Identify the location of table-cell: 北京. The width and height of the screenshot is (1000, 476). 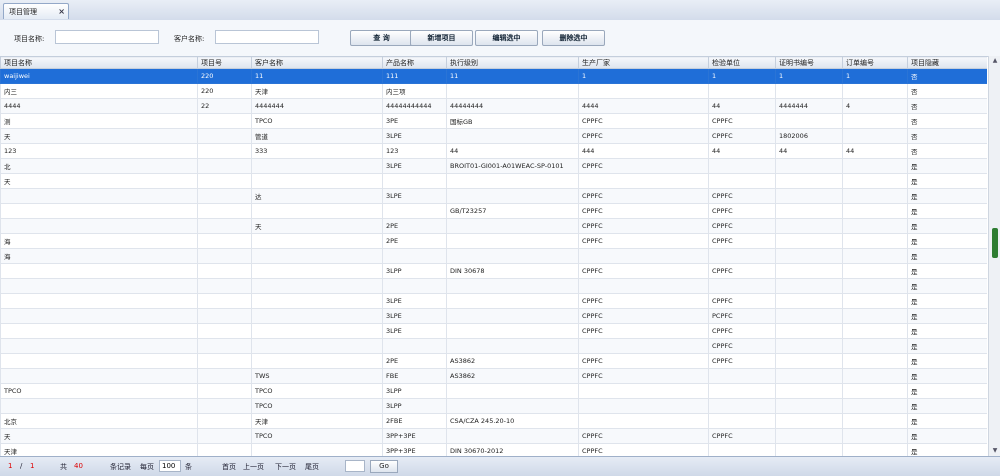
(99, 421).